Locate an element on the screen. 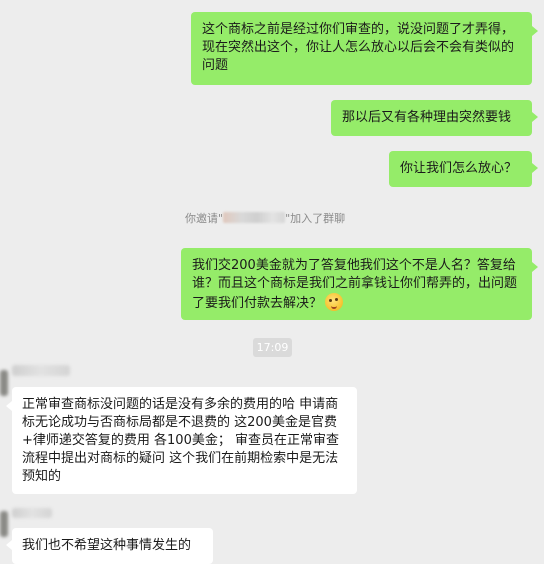 The image size is (544, 564). system-message-suffix: "加入了群聊 is located at coordinates (315, 218).